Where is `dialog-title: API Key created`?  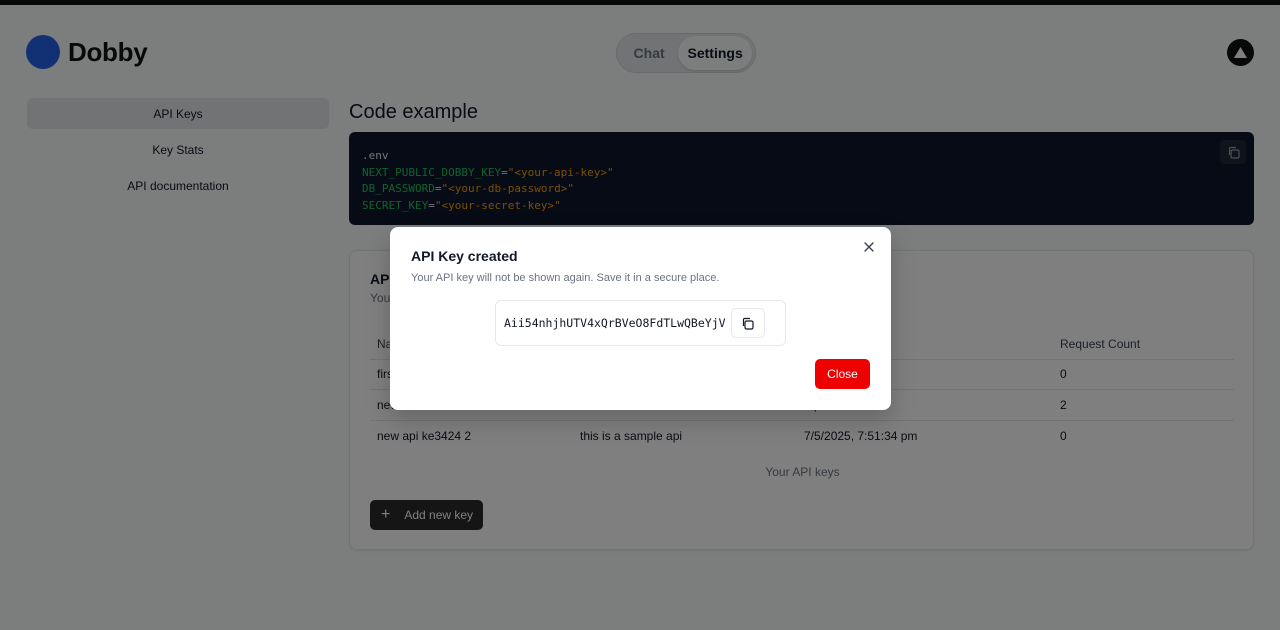
dialog-title: API Key created is located at coordinates (464, 256).